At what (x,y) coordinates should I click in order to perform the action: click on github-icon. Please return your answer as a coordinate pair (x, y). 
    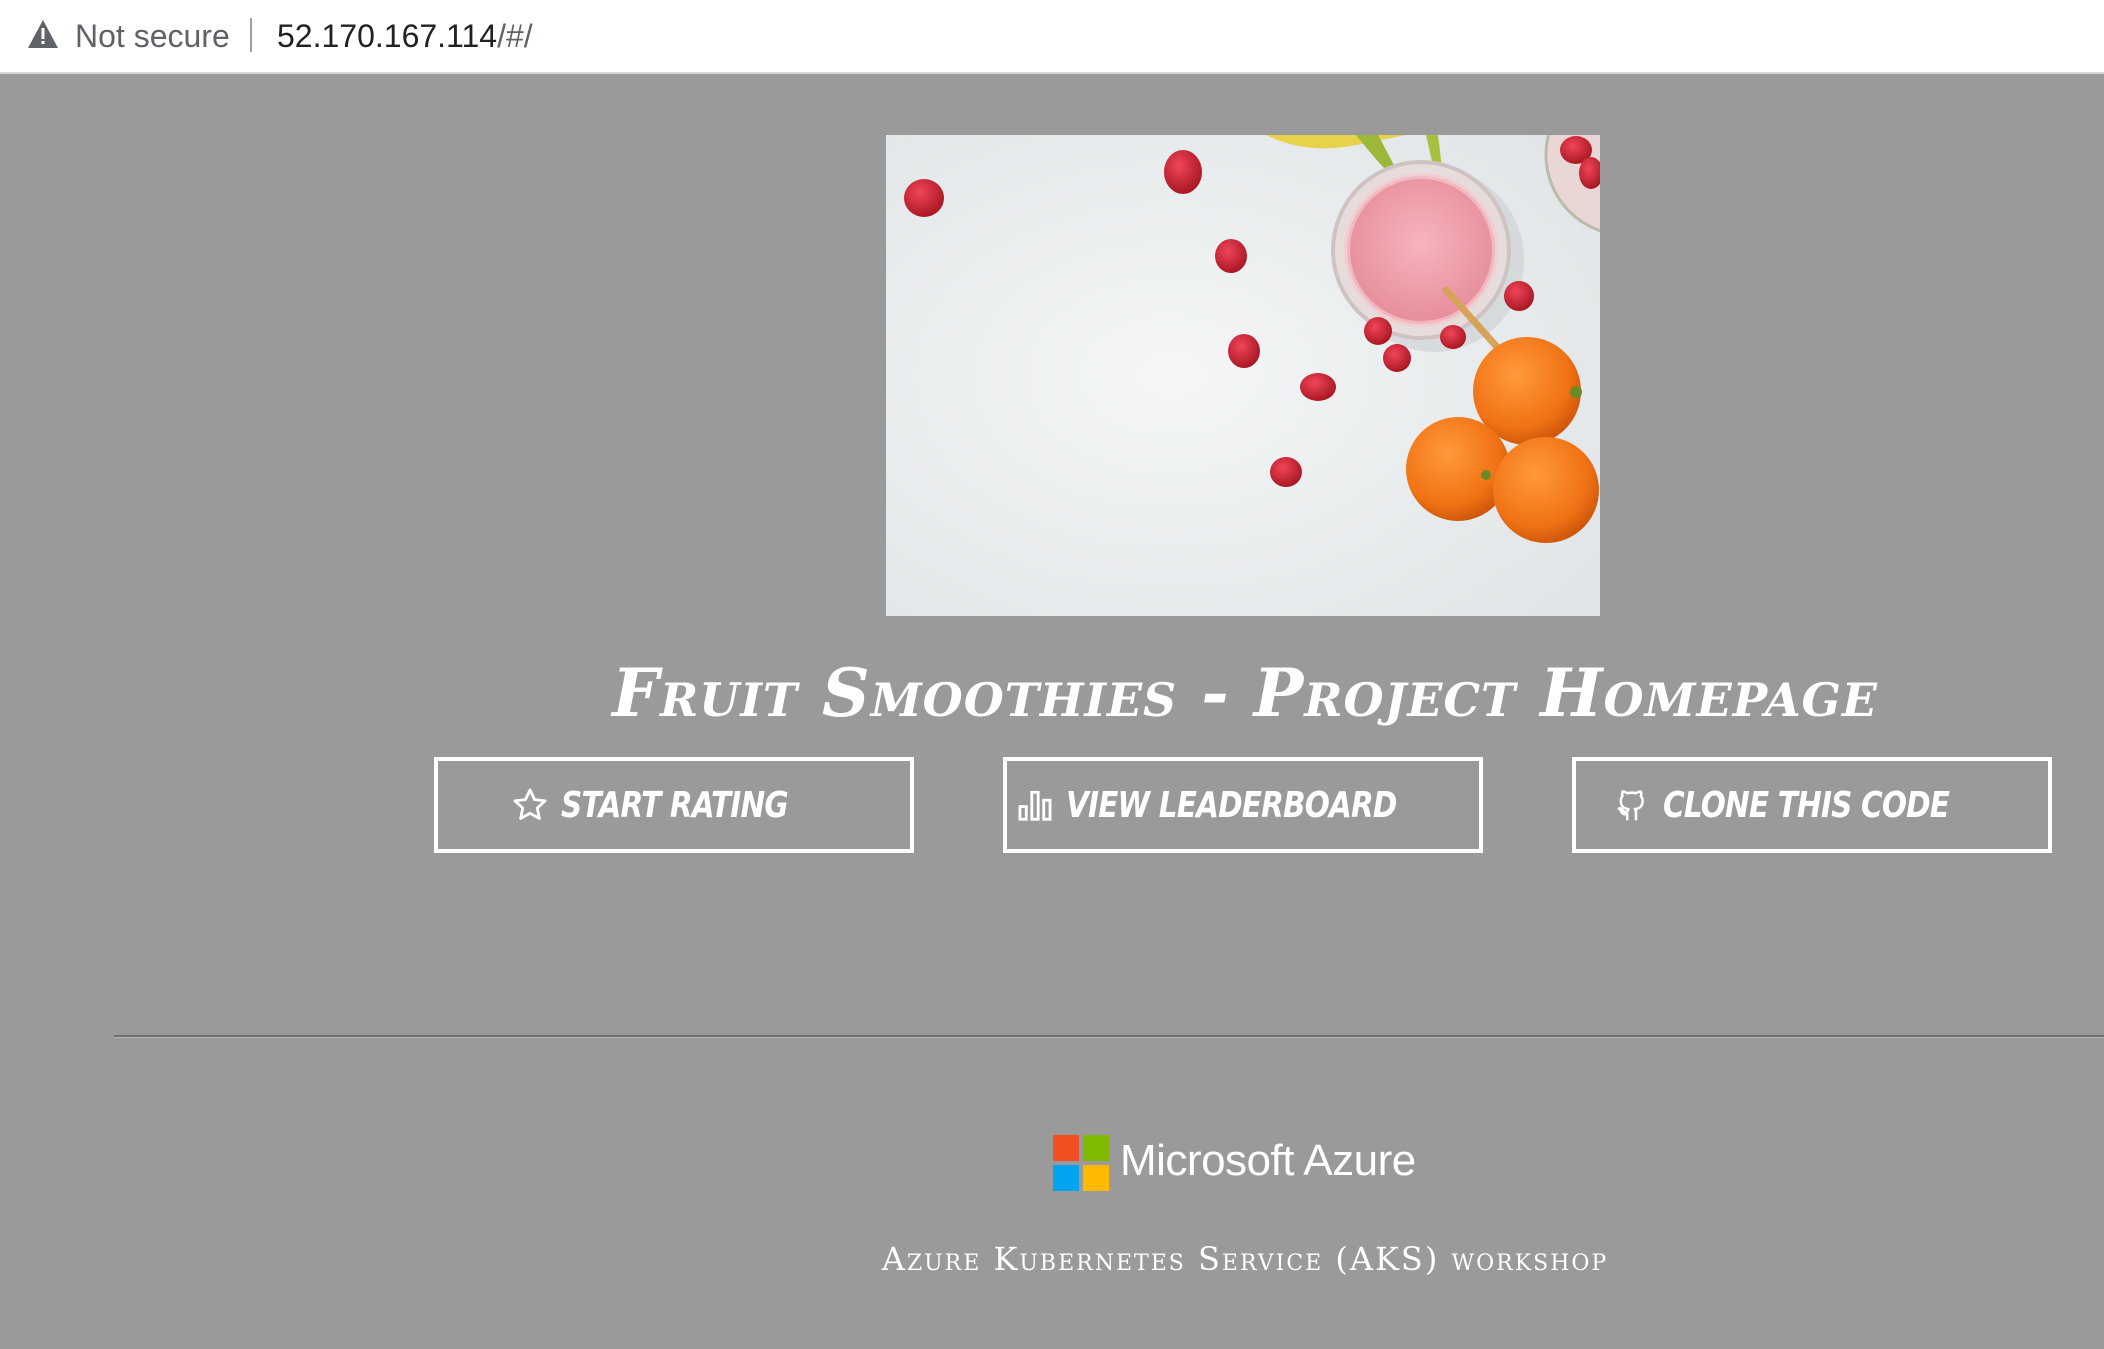
    Looking at the image, I should click on (1630, 805).